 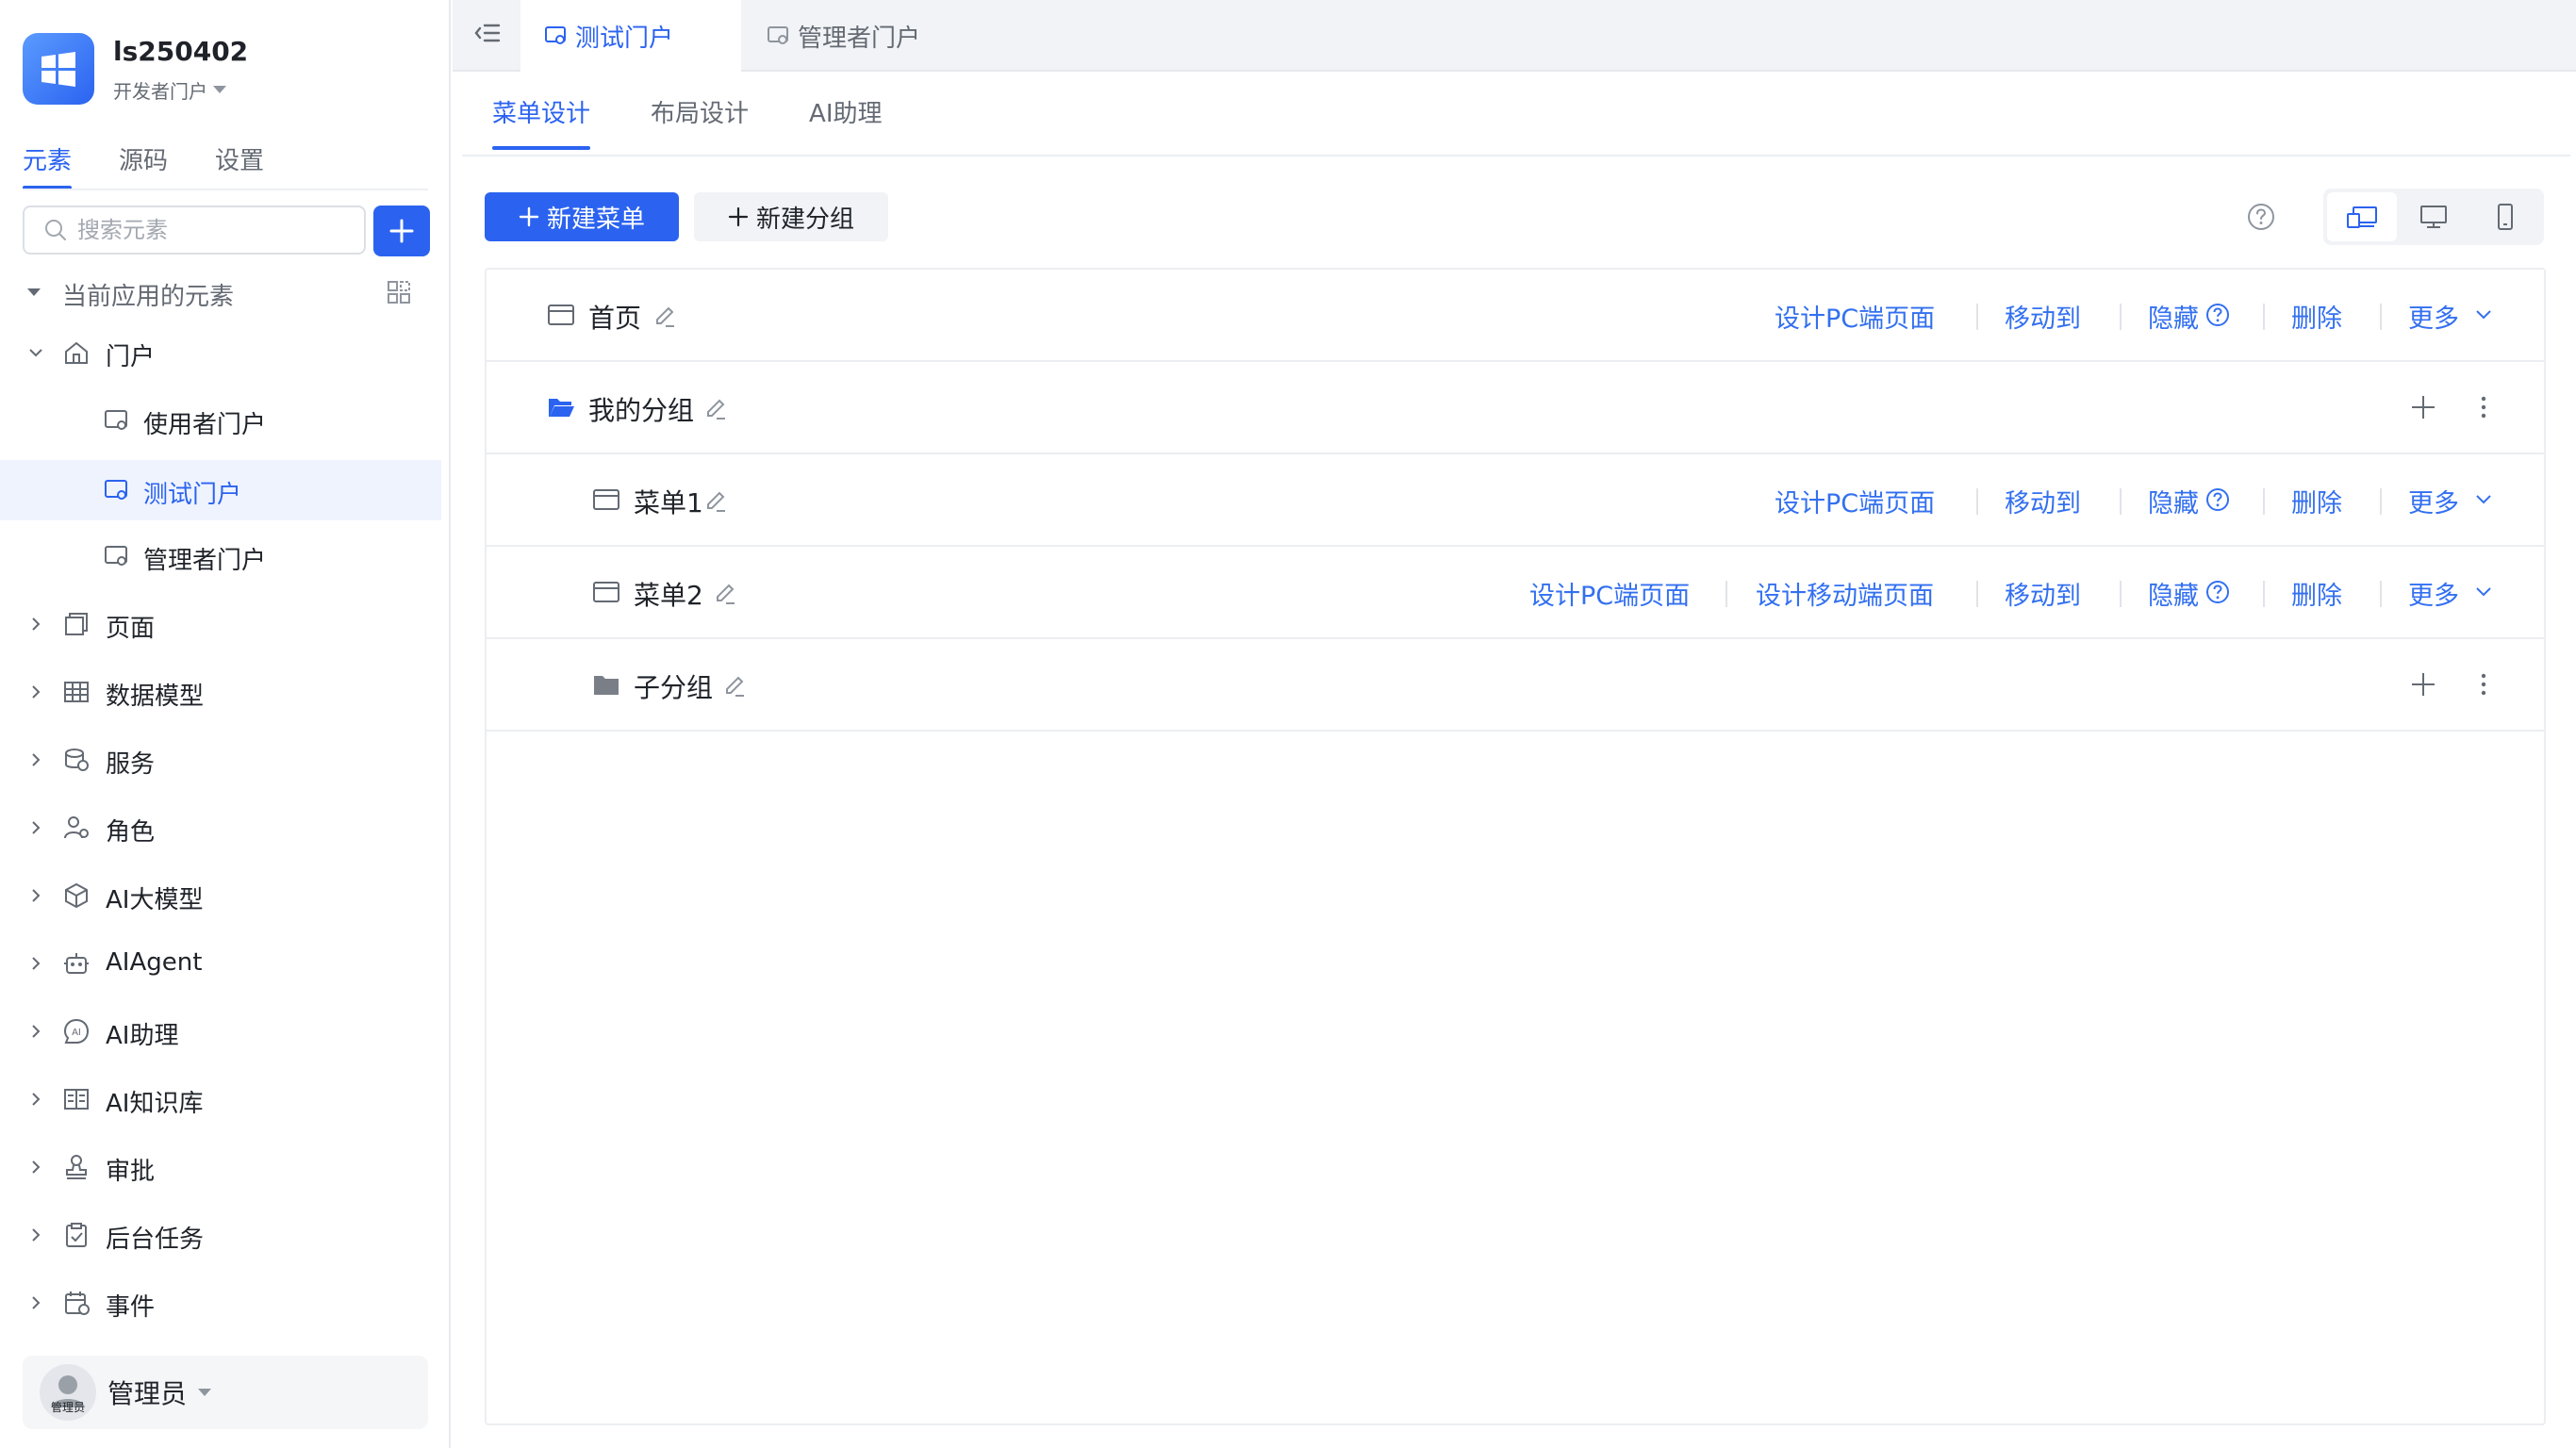 What do you see at coordinates (220, 828) in the screenshot?
I see `tree-item-roles: 角色` at bounding box center [220, 828].